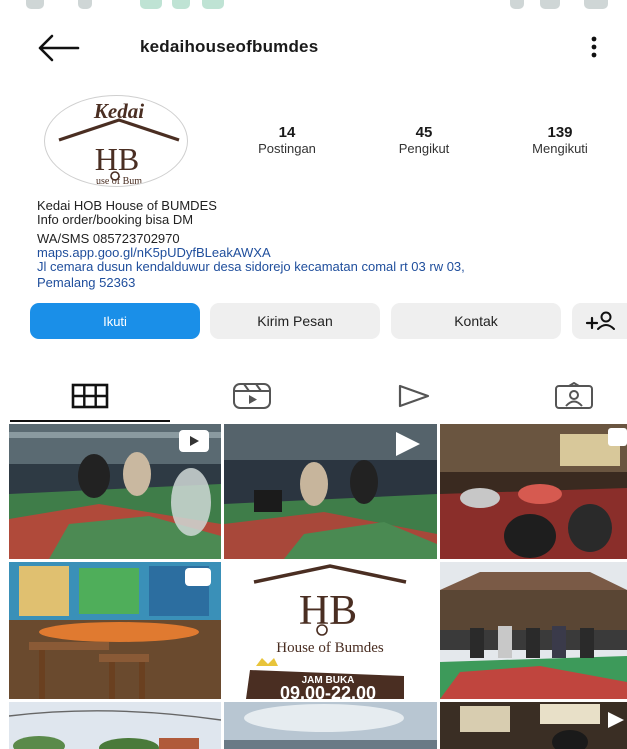 The width and height of the screenshot is (627, 749). Describe the element at coordinates (424, 132) in the screenshot. I see `stat-followers-count: 45` at that location.